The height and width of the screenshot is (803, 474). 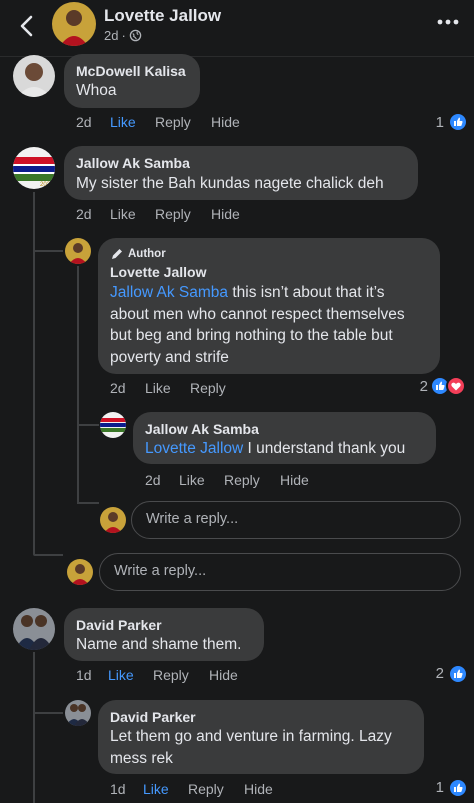 What do you see at coordinates (194, 448) in the screenshot?
I see `mention-link: Lovette Jallow` at bounding box center [194, 448].